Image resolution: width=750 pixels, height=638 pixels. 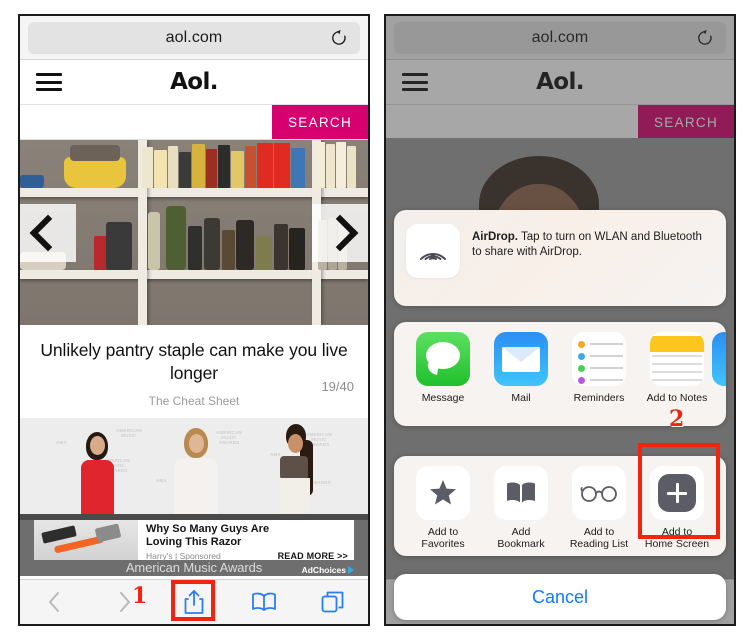 I want to click on forward-button, so click(x=125, y=602).